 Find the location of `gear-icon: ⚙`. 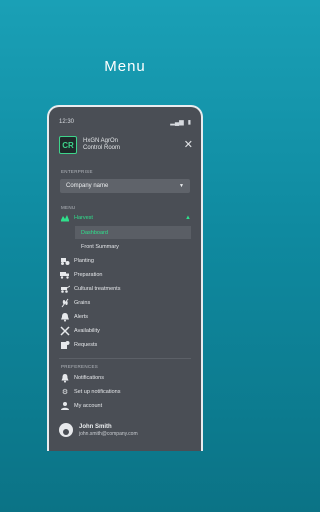

gear-icon: ⚙ is located at coordinates (65, 392).